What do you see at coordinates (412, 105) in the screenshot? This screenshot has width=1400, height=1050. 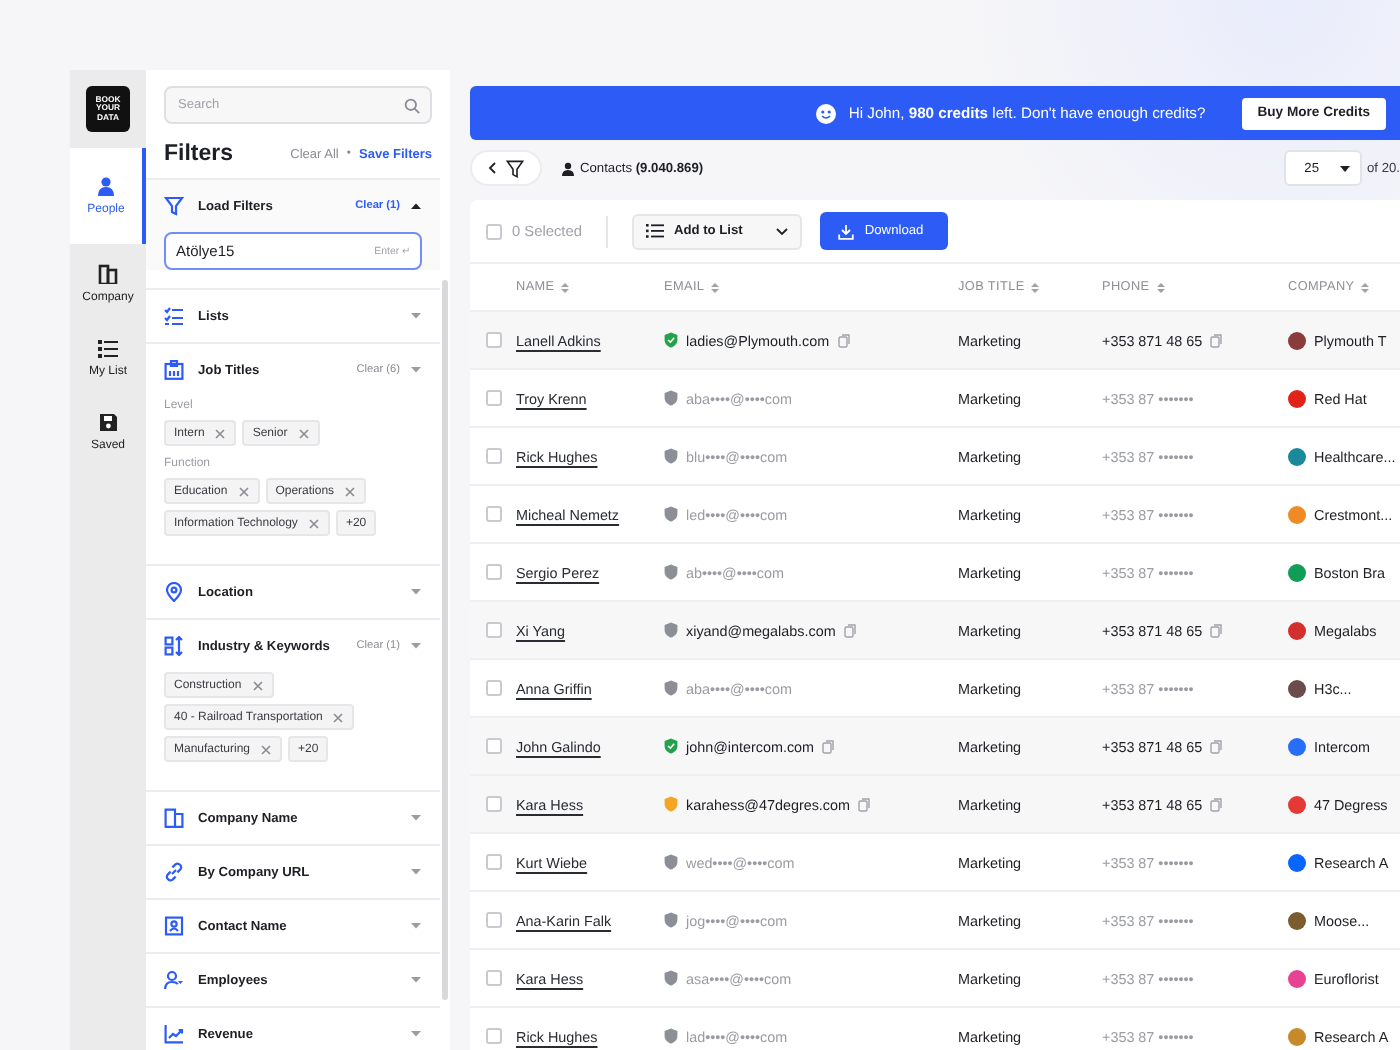 I see `search-icon` at bounding box center [412, 105].